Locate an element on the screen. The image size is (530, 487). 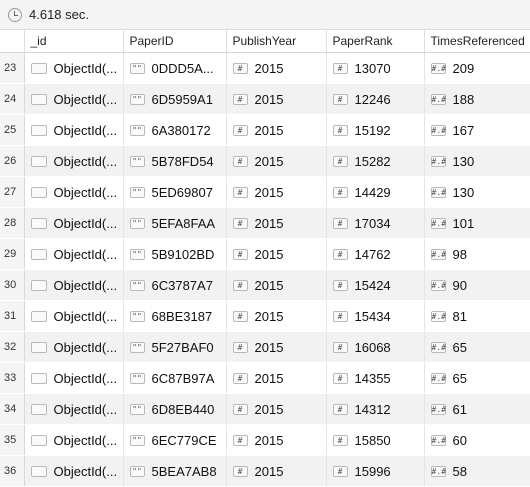
cell-paper-rank: #15850 is located at coordinates (375, 440).